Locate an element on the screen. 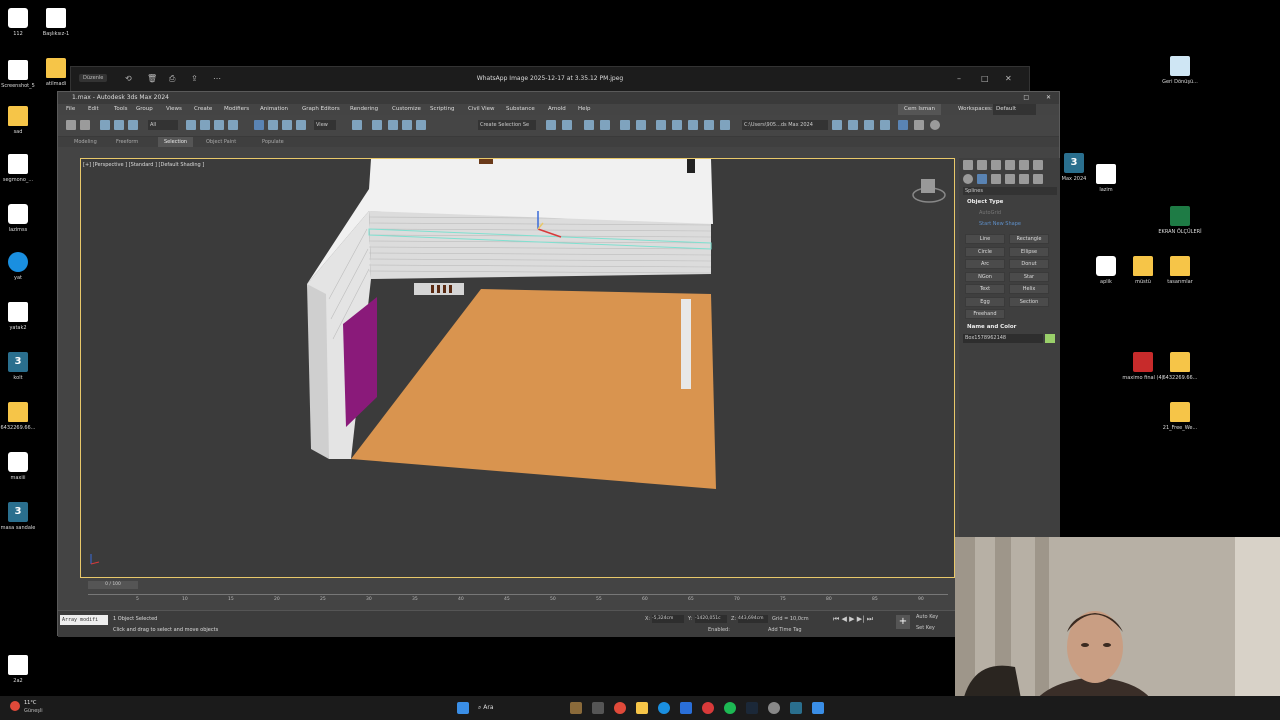  steam-icon is located at coordinates (752, 708).